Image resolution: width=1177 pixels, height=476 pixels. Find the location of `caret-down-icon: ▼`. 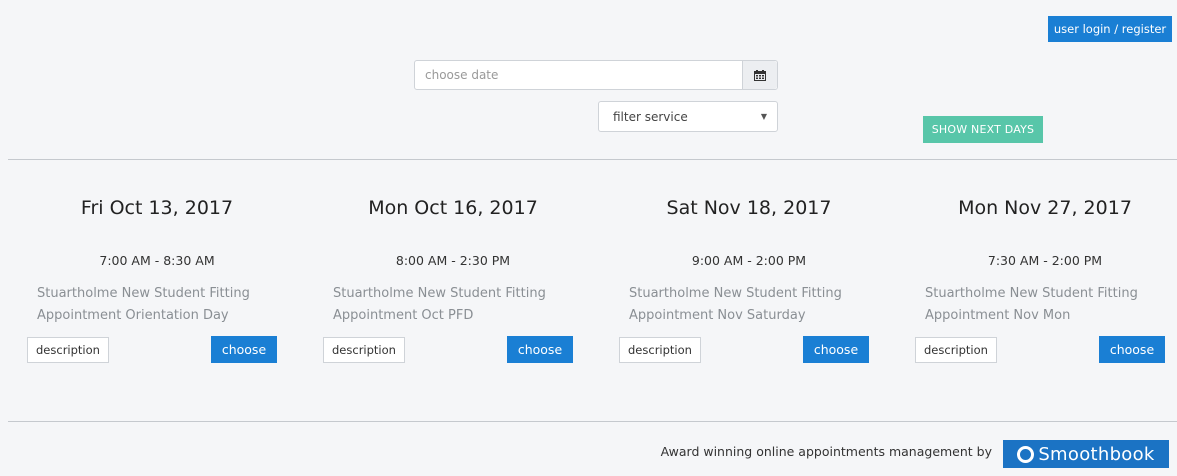

caret-down-icon: ▼ is located at coordinates (763, 116).